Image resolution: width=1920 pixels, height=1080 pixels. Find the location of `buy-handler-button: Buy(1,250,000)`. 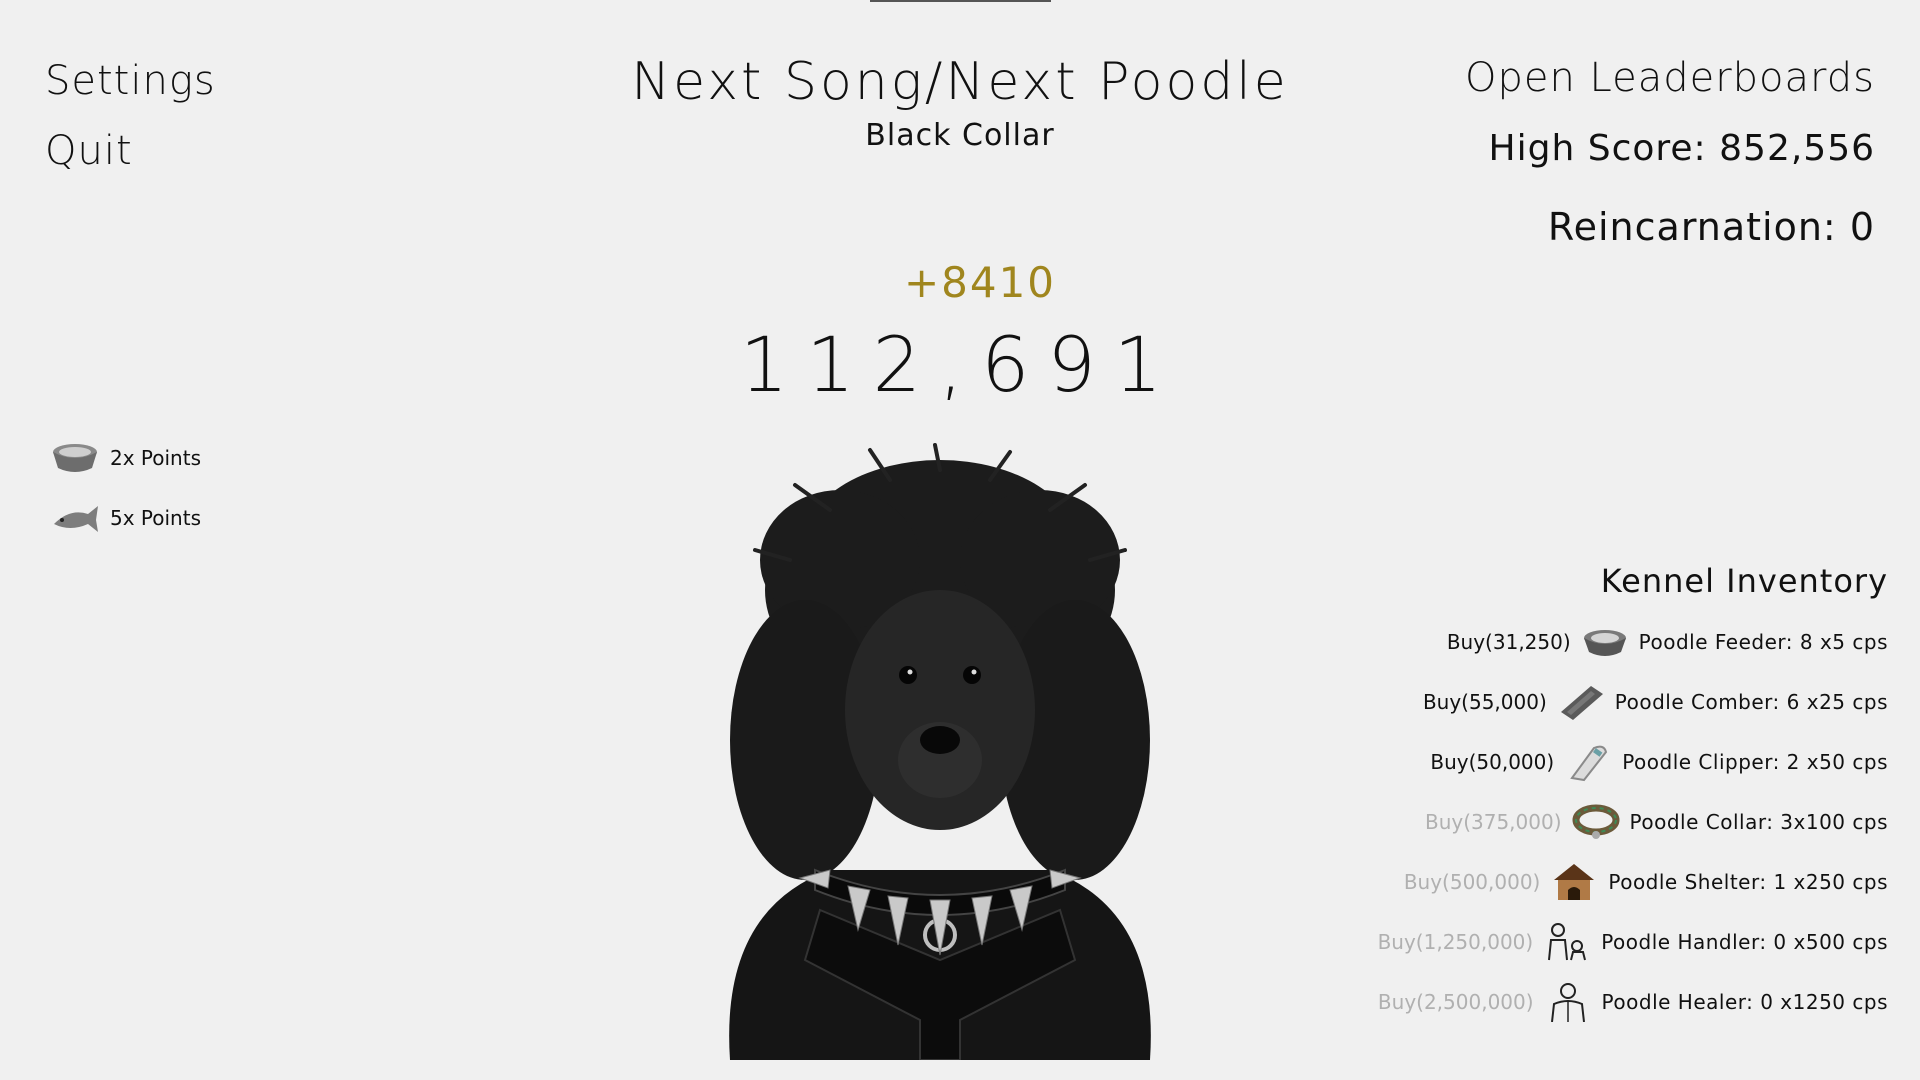

buy-handler-button: Buy(1,250,000) is located at coordinates (1456, 942).